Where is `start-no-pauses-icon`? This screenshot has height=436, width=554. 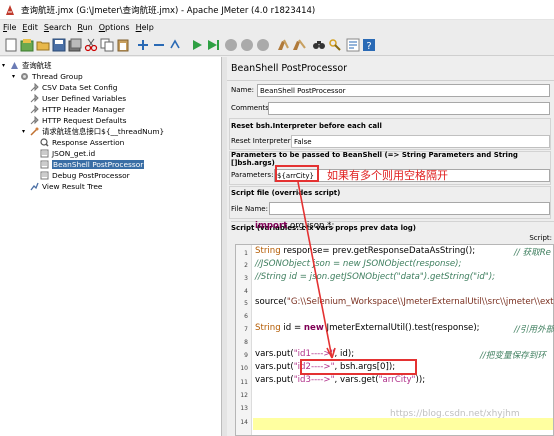 start-no-pauses-icon is located at coordinates (213, 45).